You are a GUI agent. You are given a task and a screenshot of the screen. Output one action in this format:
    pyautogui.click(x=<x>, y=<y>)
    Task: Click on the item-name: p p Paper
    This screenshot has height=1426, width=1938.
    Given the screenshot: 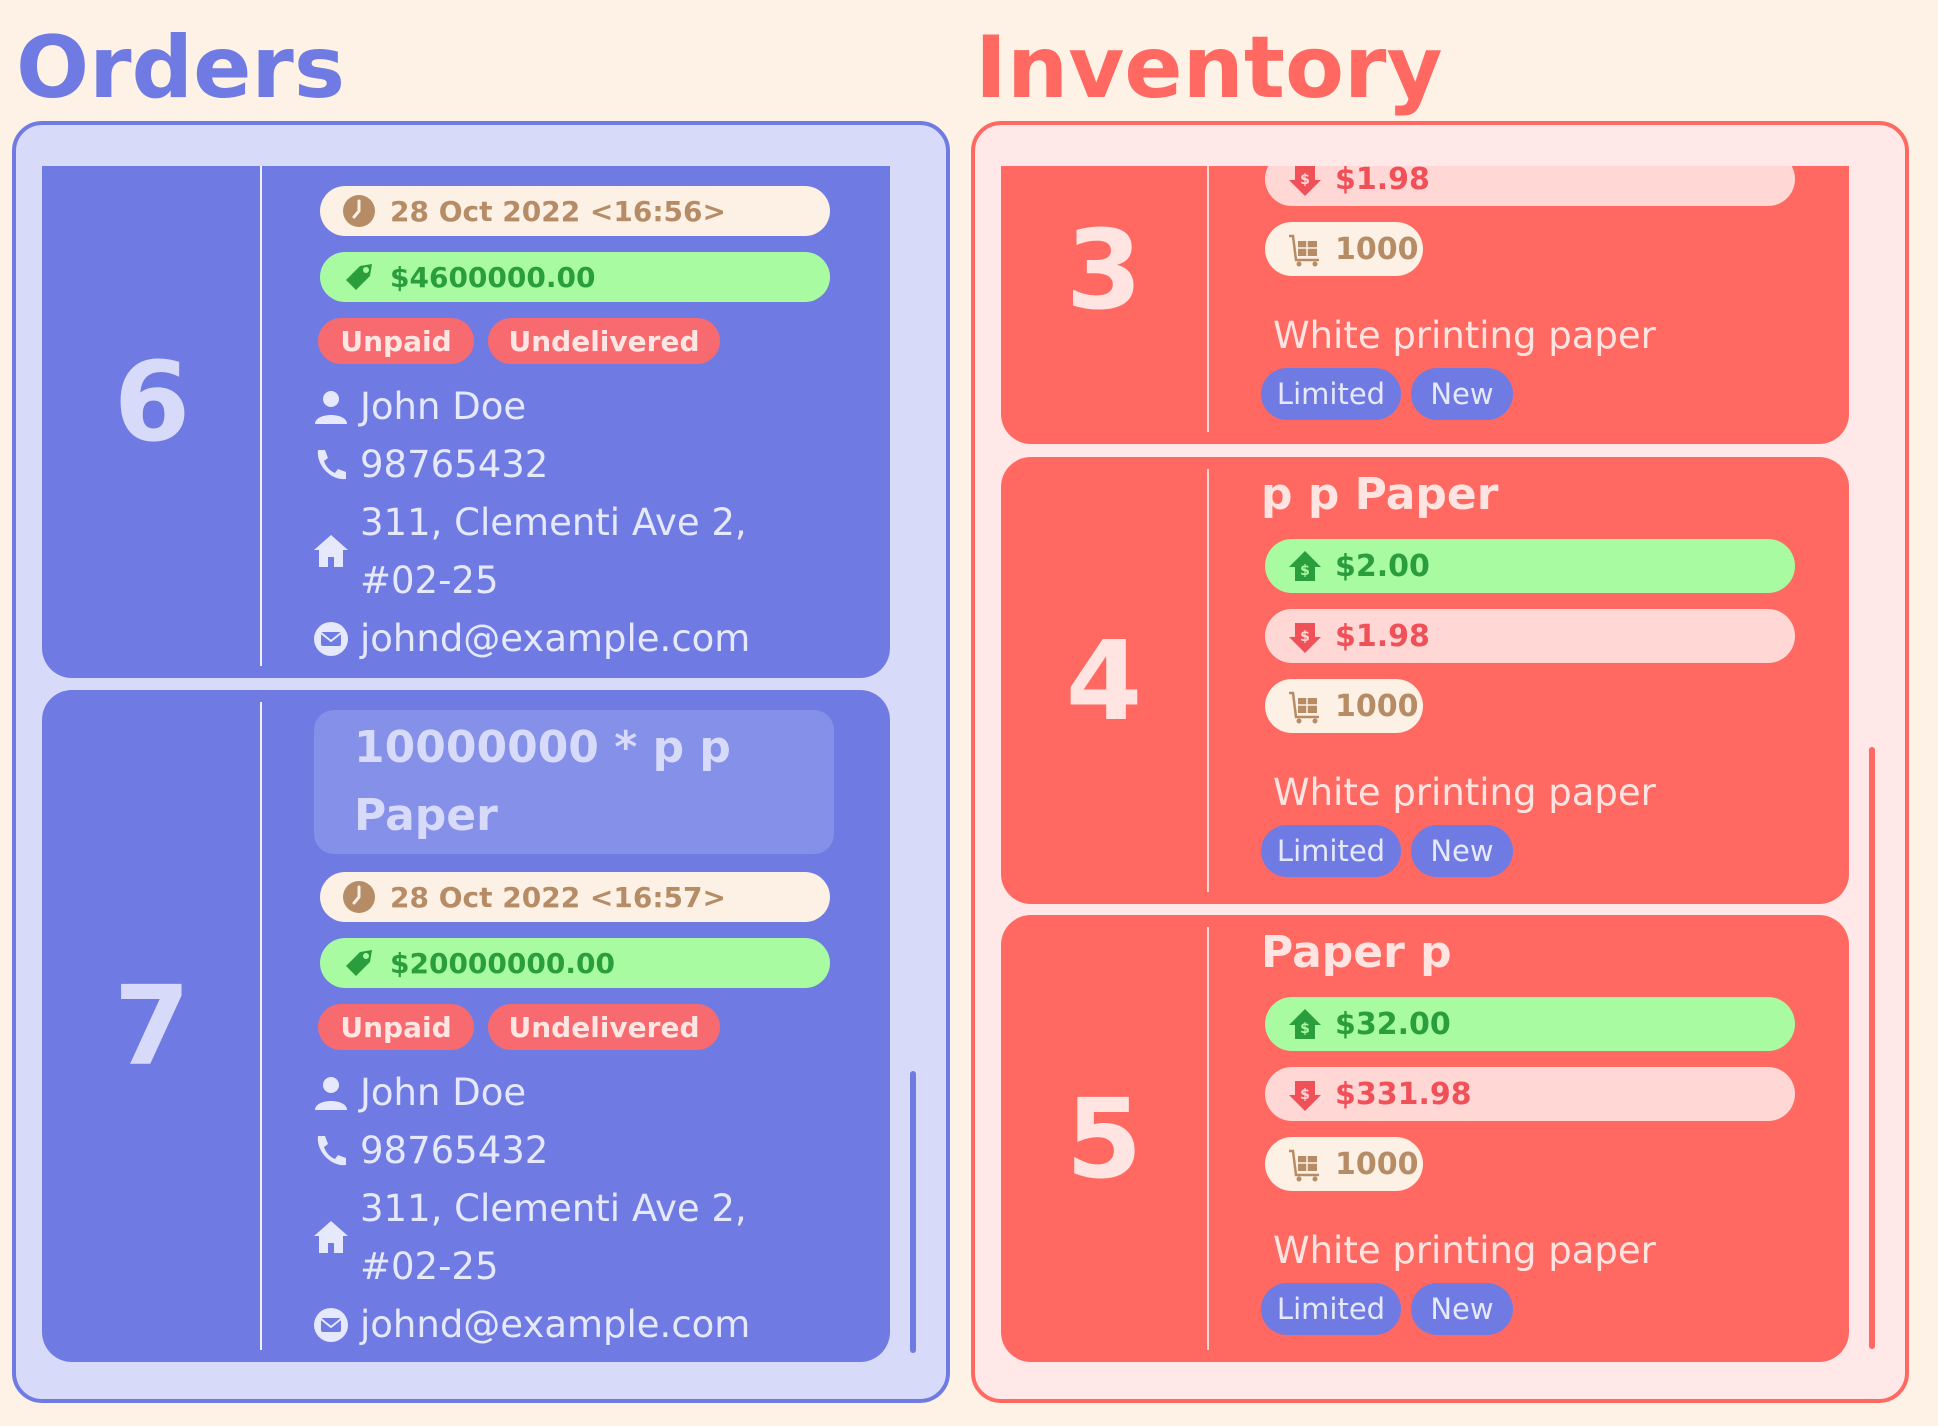 What is the action you would take?
    pyautogui.click(x=1380, y=494)
    